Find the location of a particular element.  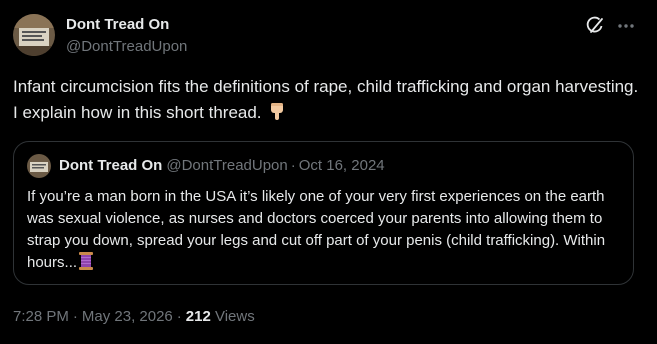

author-name: Dont Tread On is located at coordinates (117, 25).